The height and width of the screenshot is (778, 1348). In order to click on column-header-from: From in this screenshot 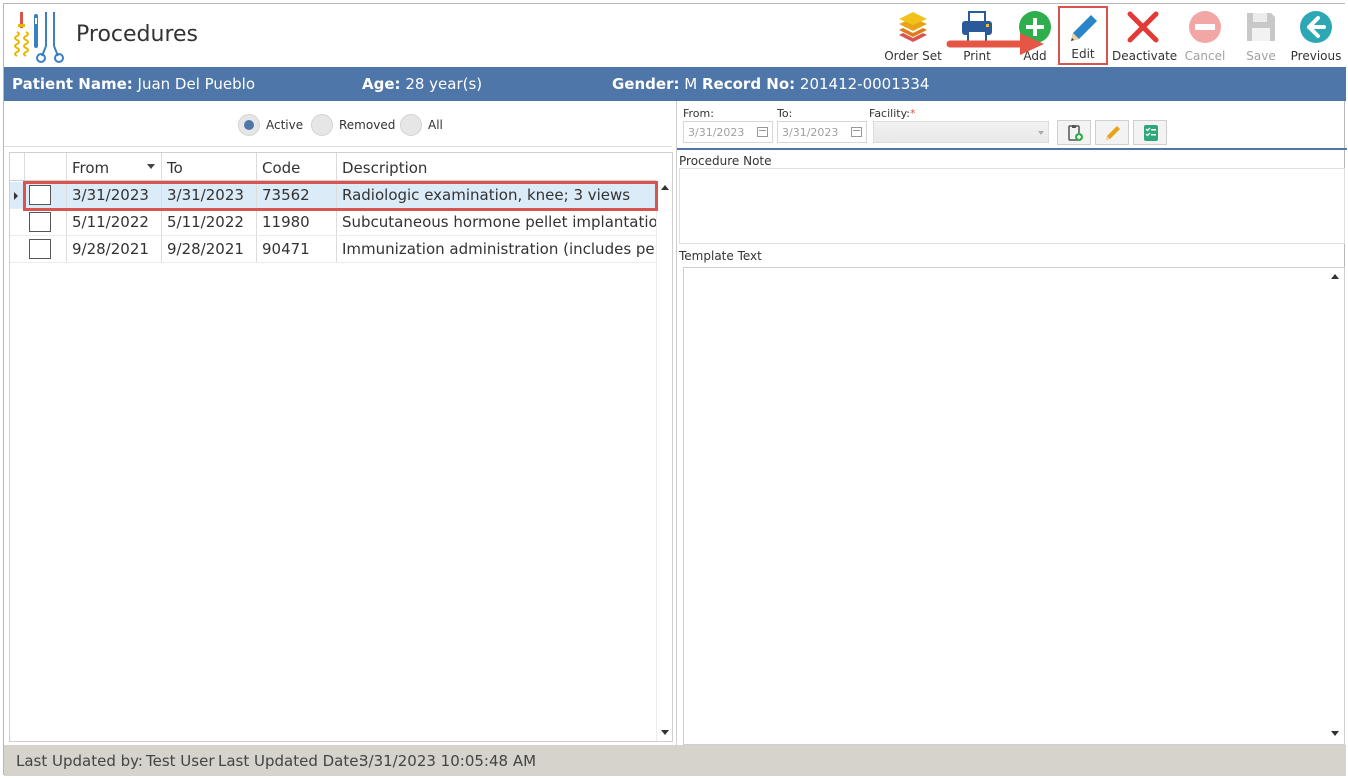, I will do `click(114, 166)`.